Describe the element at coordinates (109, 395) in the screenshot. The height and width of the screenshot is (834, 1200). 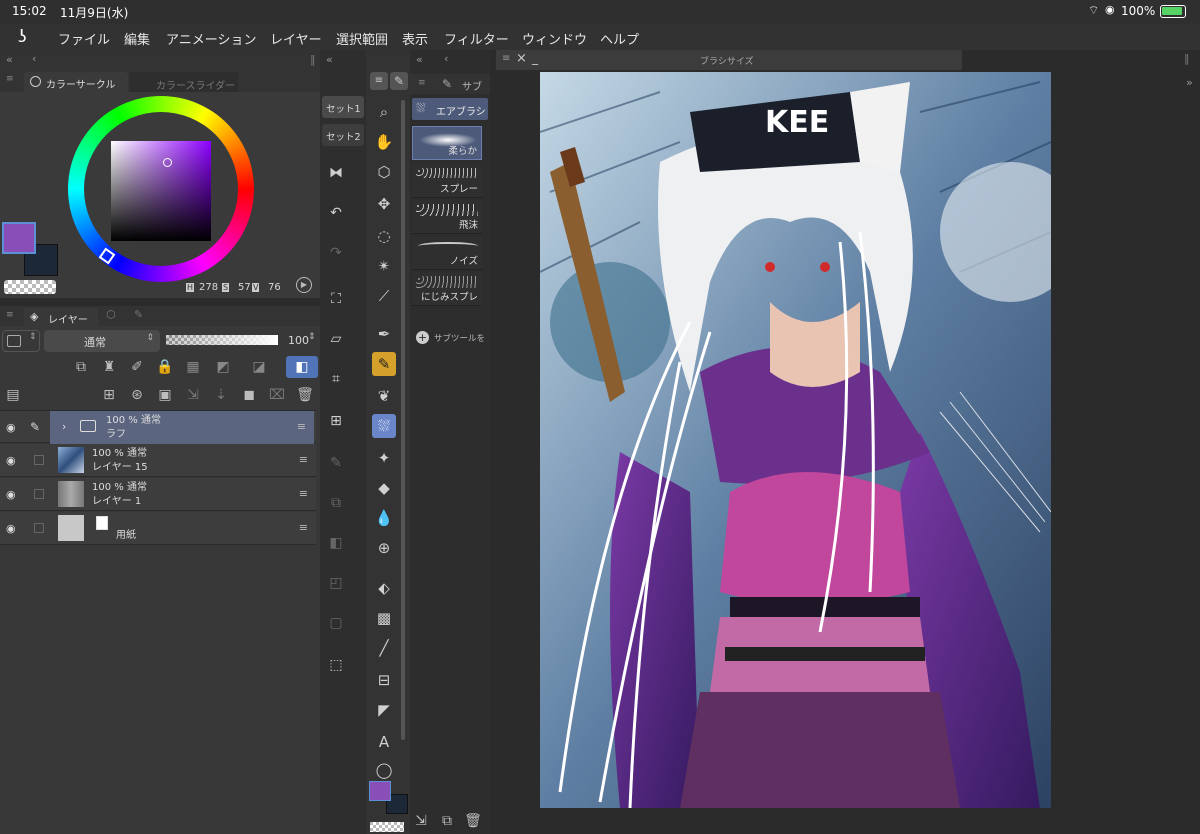
I see `new-raster-layer-icon: ⊞` at that location.